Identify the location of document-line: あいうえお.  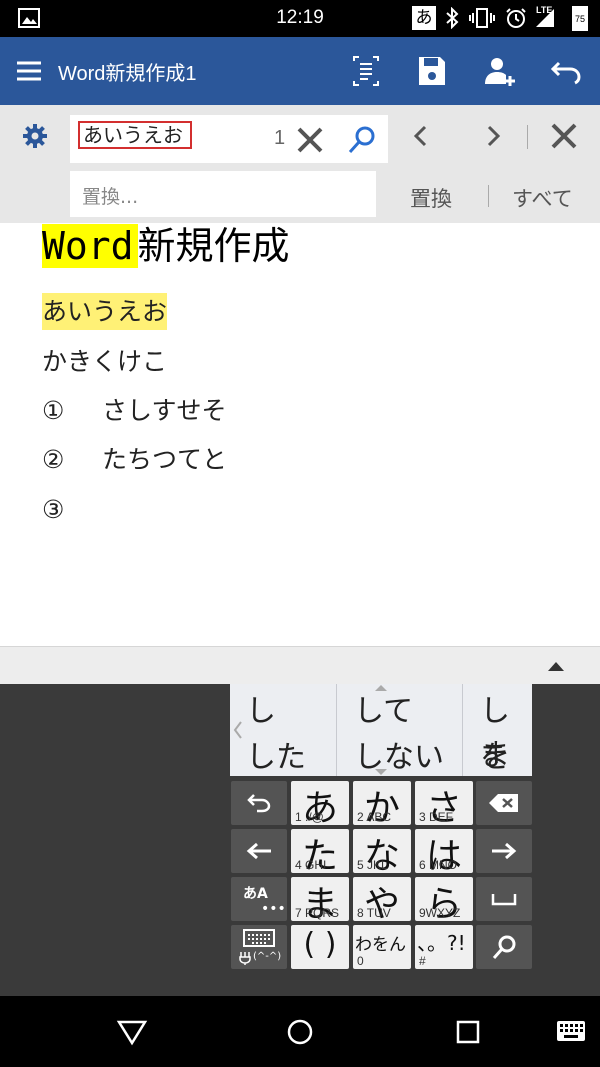
(105, 311).